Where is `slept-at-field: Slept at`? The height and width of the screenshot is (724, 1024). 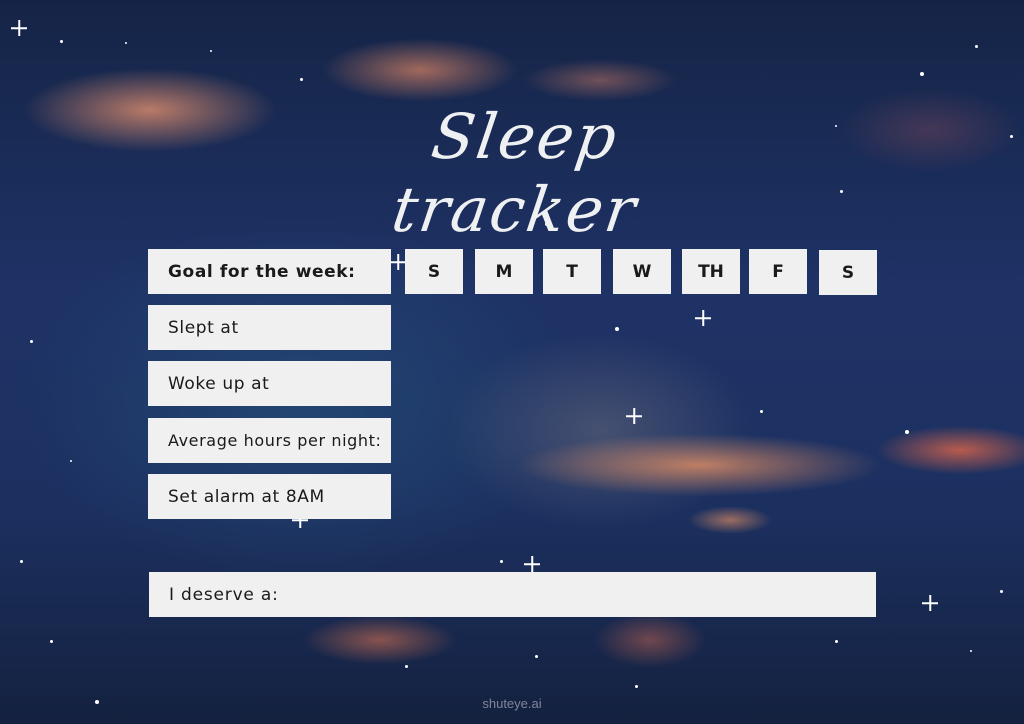 slept-at-field: Slept at is located at coordinates (269, 327).